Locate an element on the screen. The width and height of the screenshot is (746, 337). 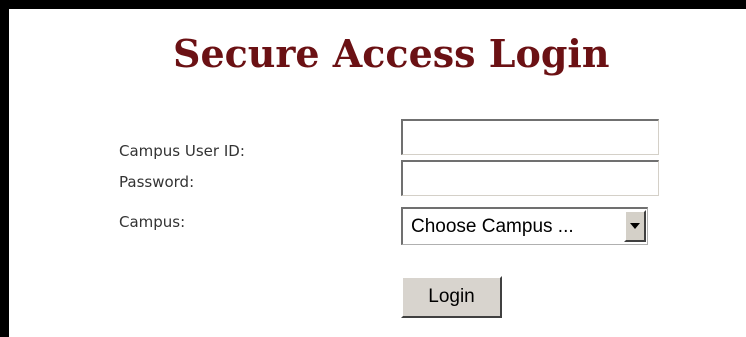
page-title: Secure Access Login is located at coordinates (391, 53).